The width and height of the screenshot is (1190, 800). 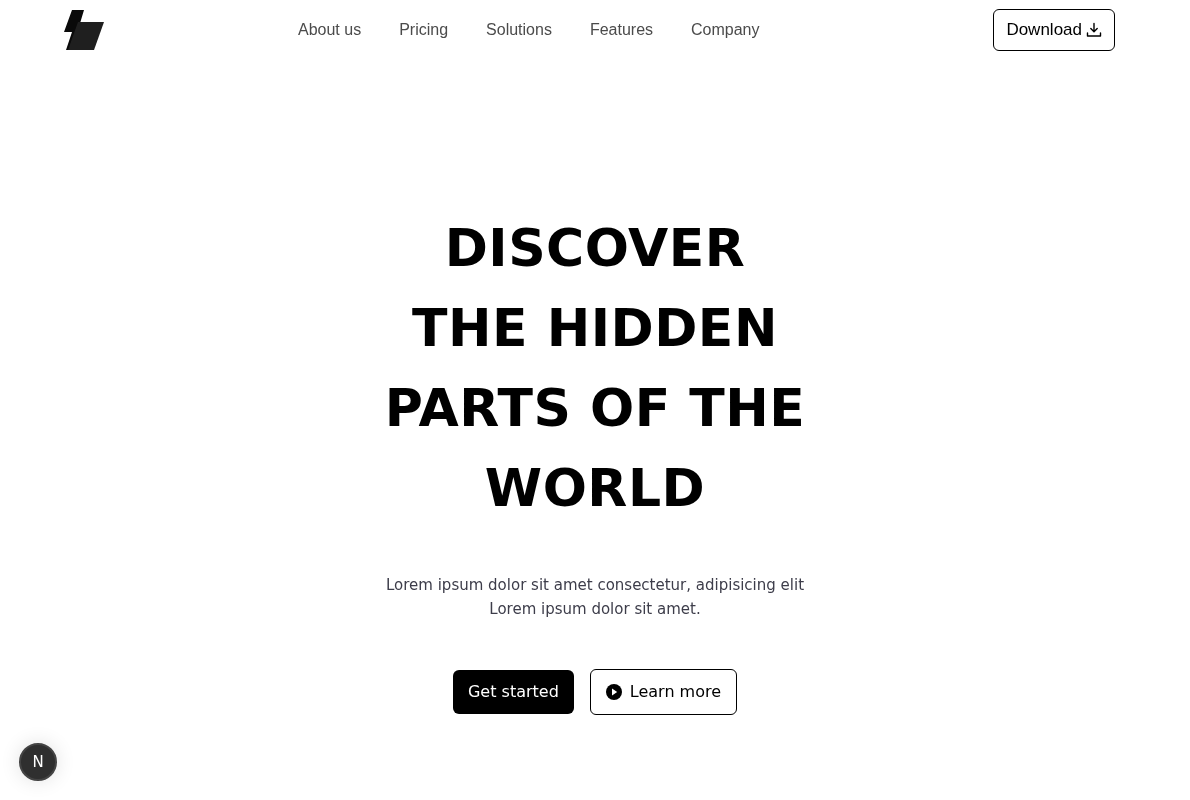 What do you see at coordinates (513, 692) in the screenshot?
I see `get-started-button: Get started` at bounding box center [513, 692].